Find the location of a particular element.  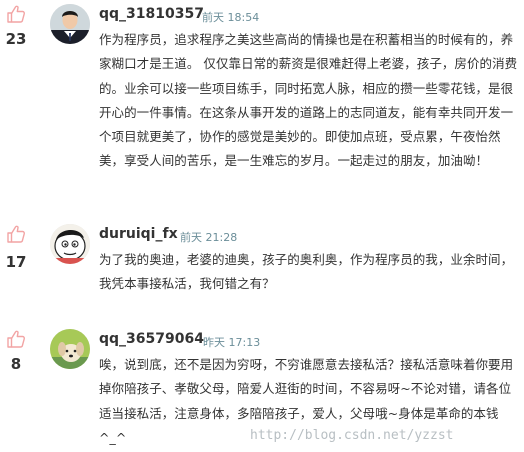

vote-box: 23 is located at coordinates (20, 25).